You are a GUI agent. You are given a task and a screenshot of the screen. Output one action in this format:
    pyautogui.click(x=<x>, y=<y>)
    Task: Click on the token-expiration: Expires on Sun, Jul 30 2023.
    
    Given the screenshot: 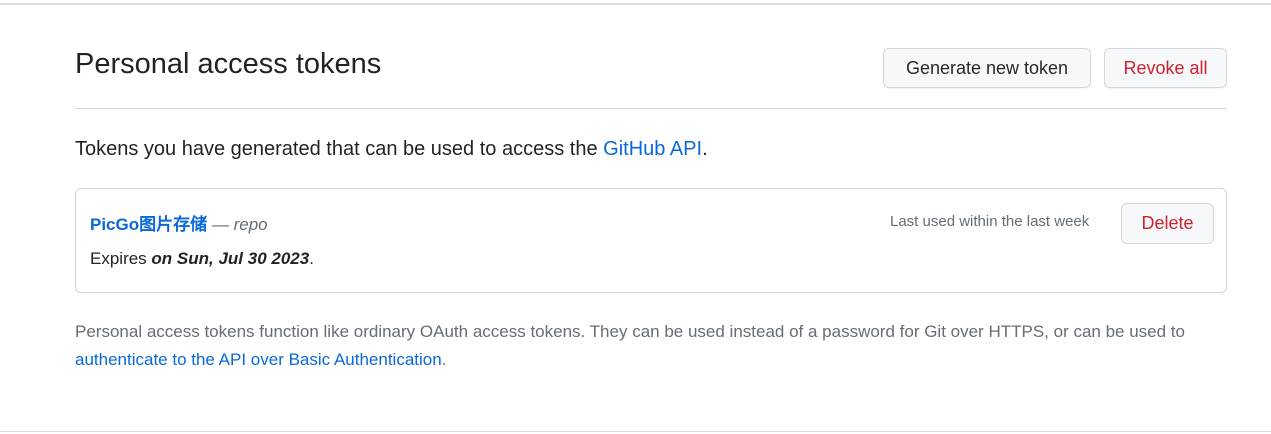 What is the action you would take?
    pyautogui.click(x=202, y=259)
    